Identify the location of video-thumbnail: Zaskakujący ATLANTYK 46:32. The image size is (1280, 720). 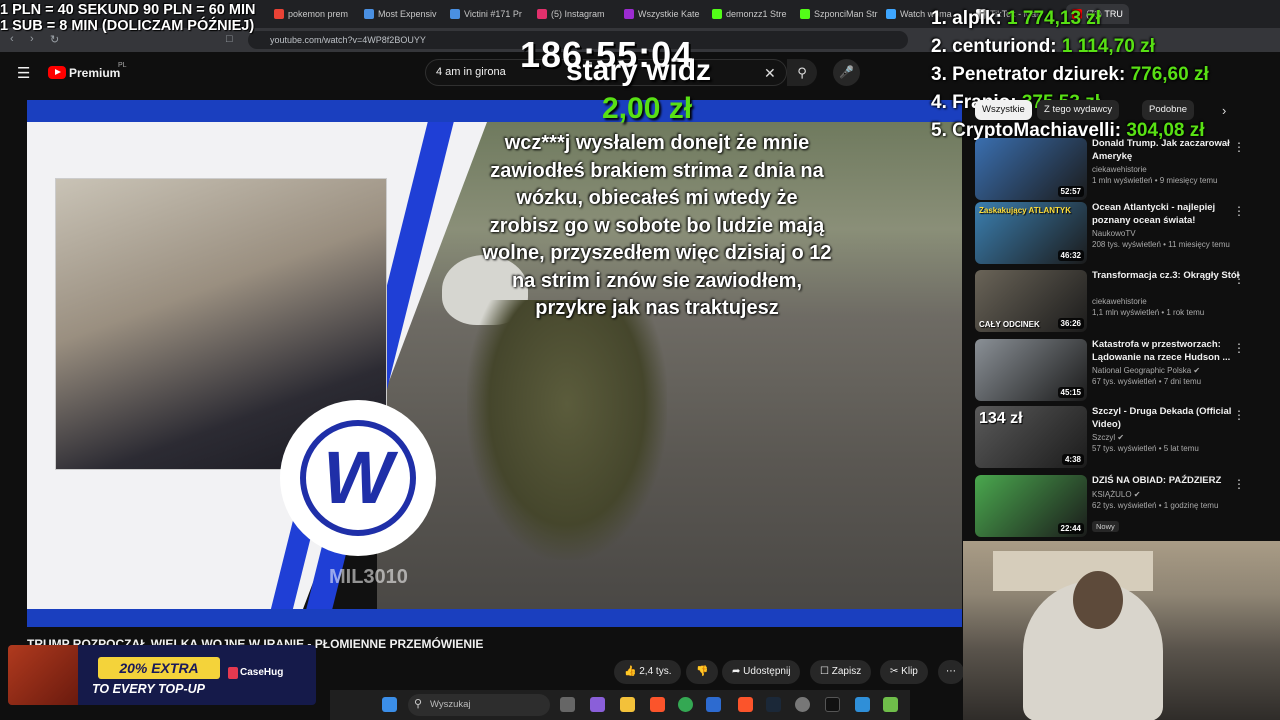
(1031, 233).